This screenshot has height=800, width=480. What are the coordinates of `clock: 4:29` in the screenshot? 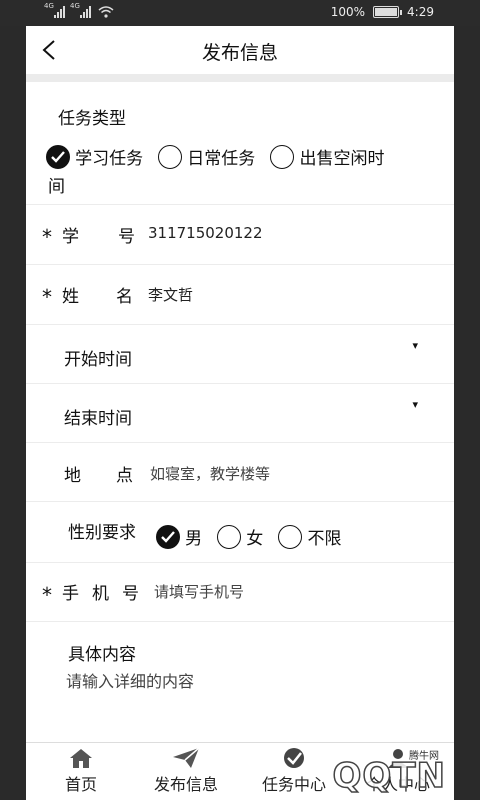 It's located at (420, 12).